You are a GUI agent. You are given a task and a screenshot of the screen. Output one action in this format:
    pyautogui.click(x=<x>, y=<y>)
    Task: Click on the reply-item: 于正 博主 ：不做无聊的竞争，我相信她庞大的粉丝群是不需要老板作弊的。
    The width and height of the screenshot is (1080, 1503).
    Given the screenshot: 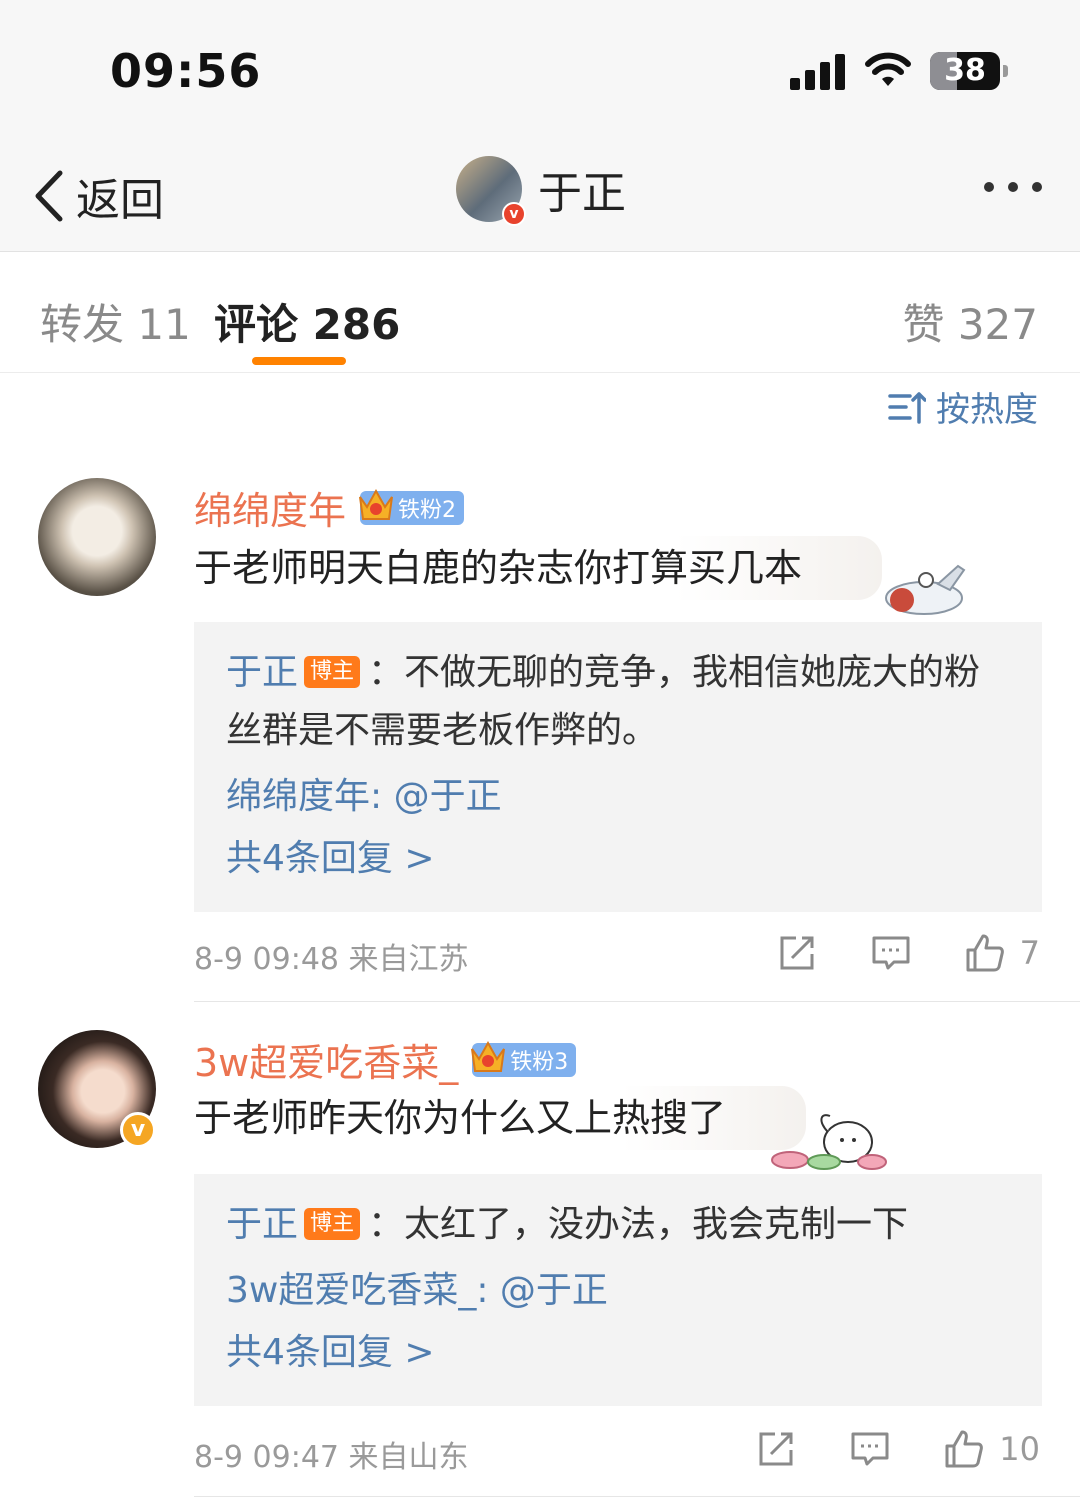 What is the action you would take?
    pyautogui.click(x=619, y=702)
    